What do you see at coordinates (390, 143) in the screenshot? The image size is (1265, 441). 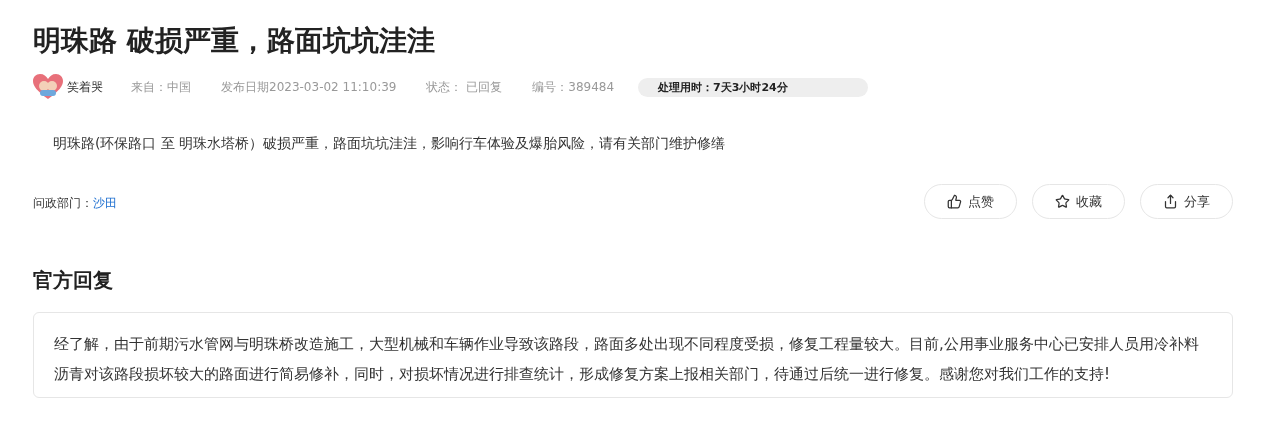 I see `content-text: 明珠路(环保路口 至 明珠水塔桥）破损严重，路面坑坑洼洼，影响行车体验及爆胎风险，请有关部门维护修缮` at bounding box center [390, 143].